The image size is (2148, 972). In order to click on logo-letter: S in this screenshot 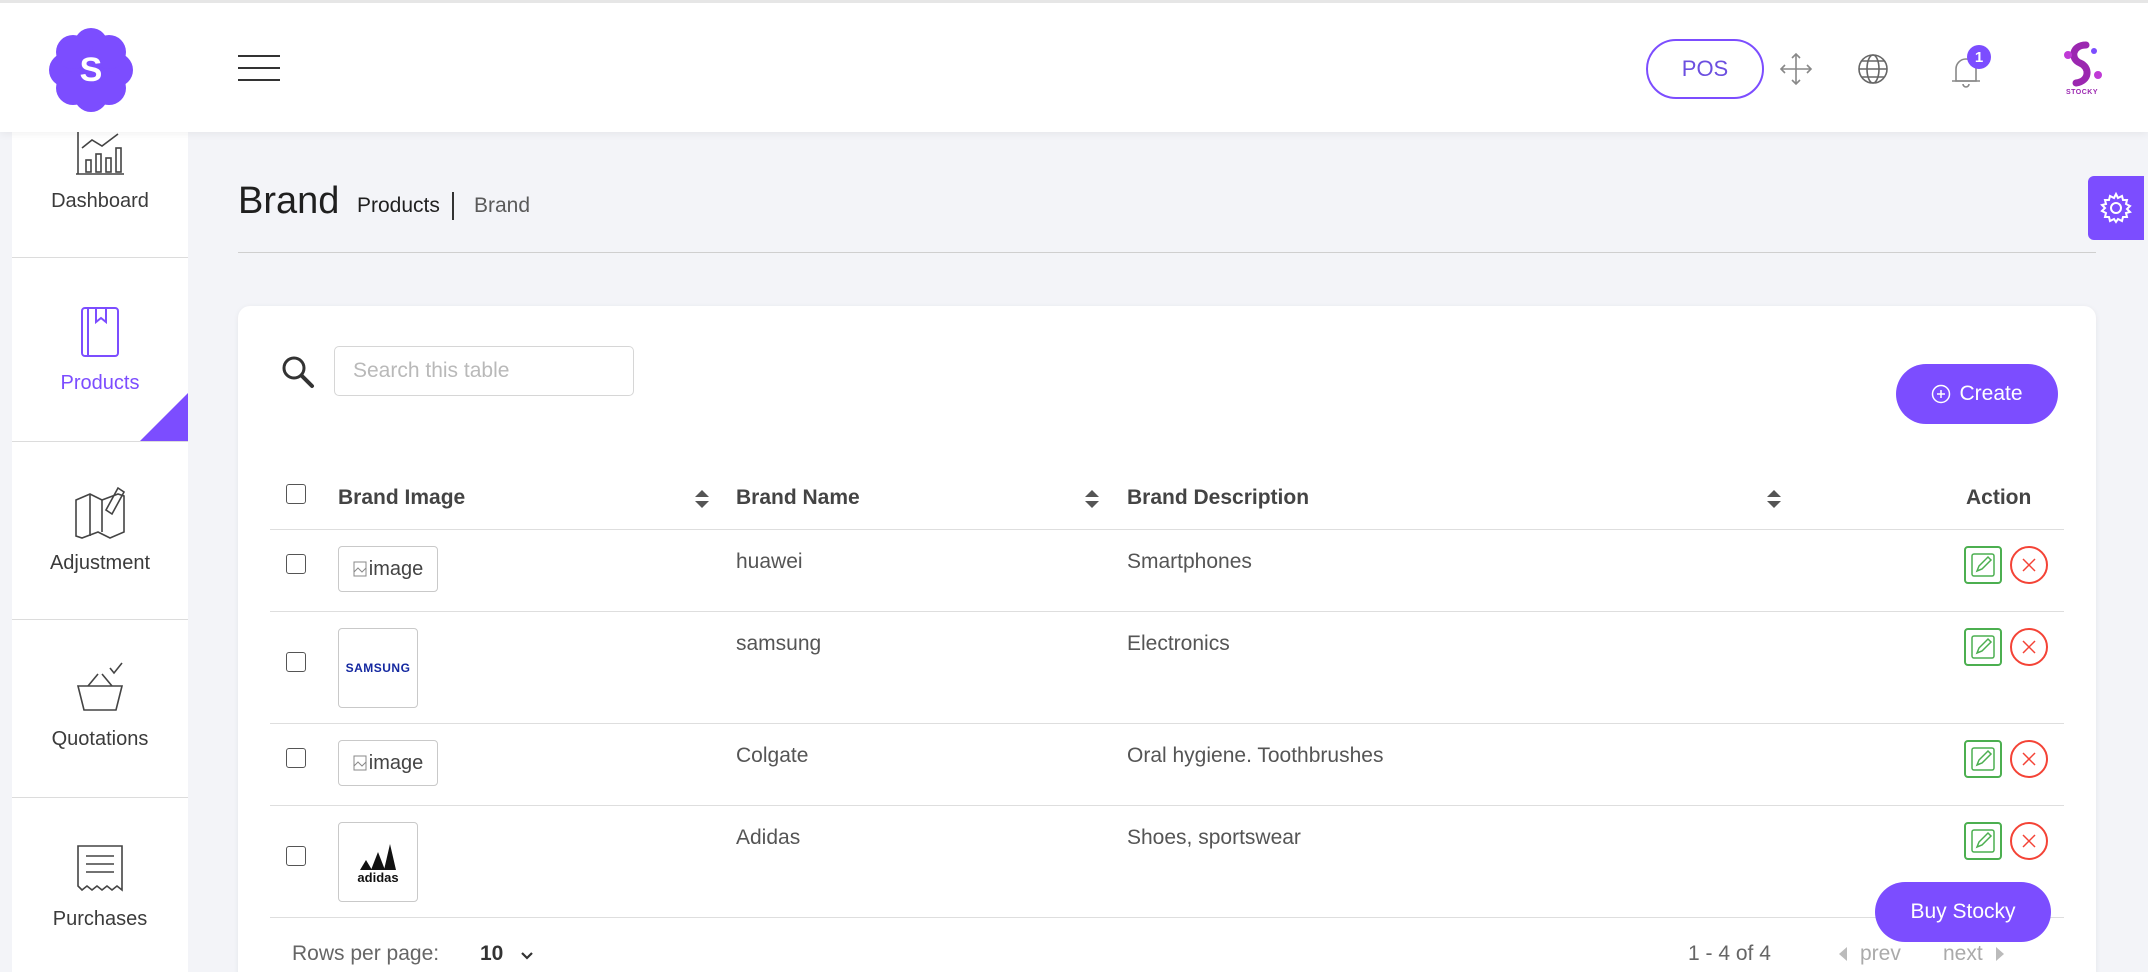, I will do `click(91, 69)`.